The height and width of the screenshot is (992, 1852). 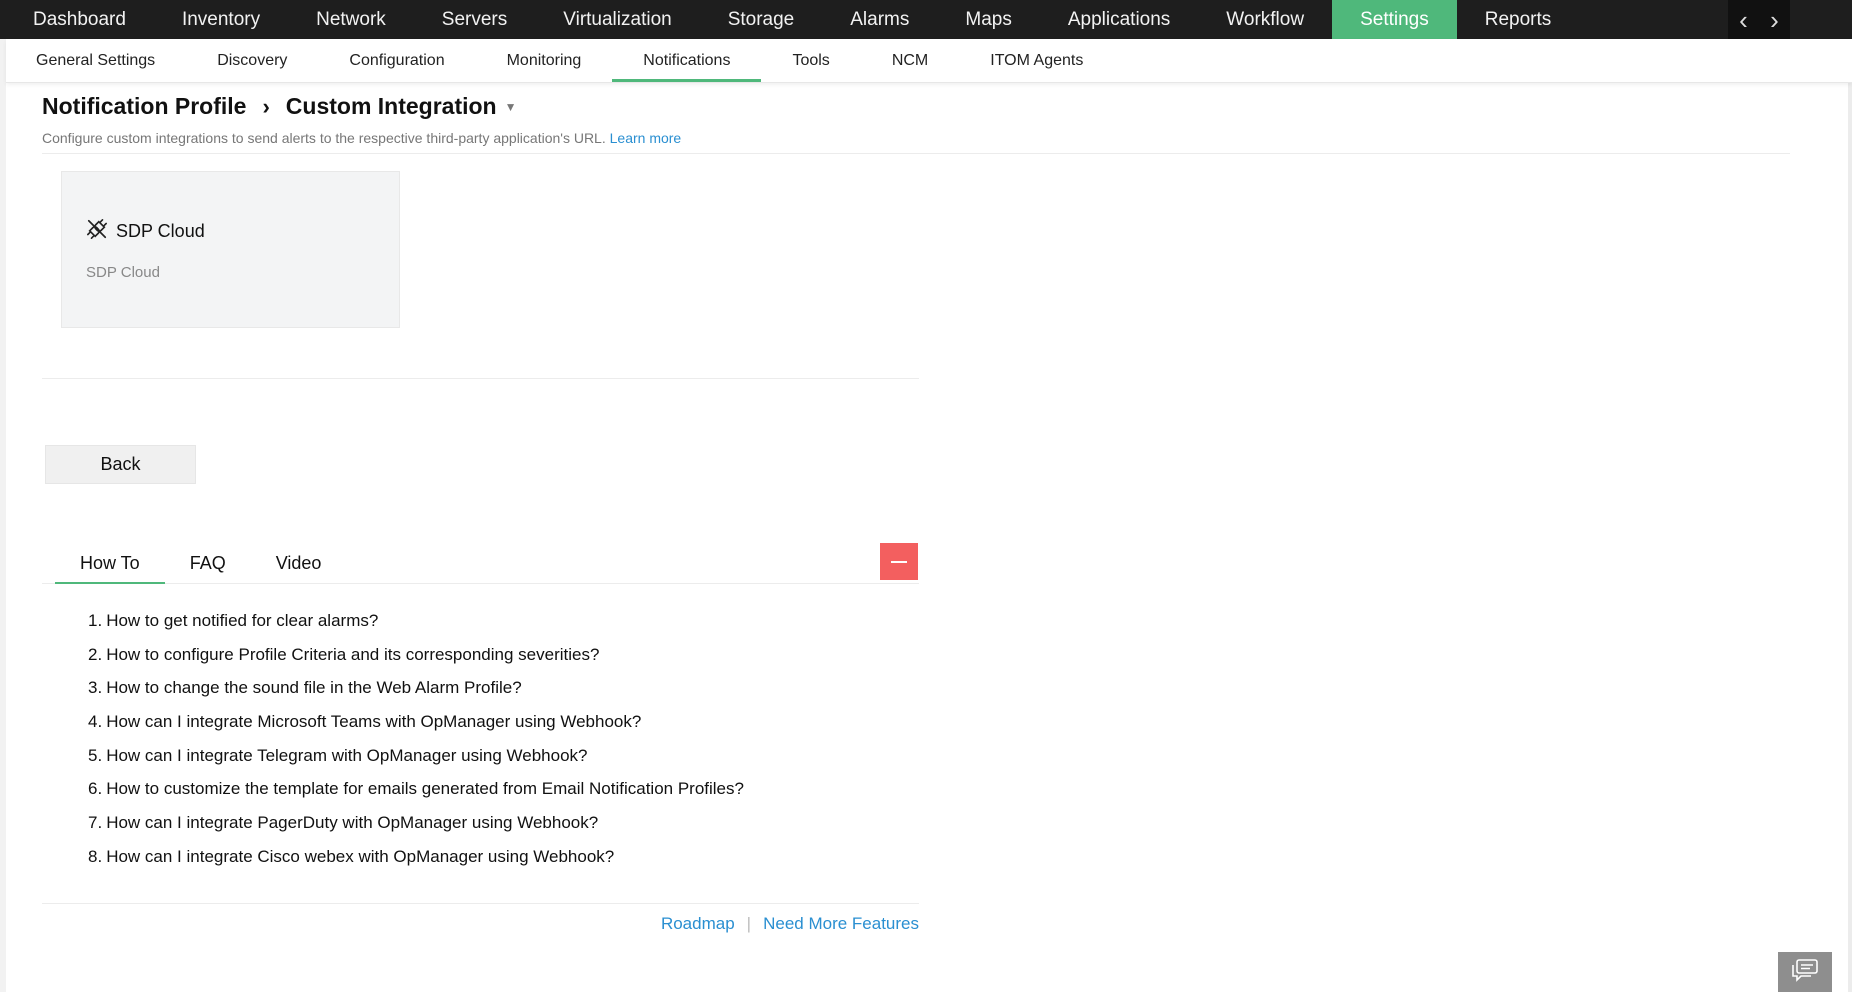 I want to click on integration-card-sdp-cloud: SDP Cloud SDP Cloud, so click(x=230, y=249).